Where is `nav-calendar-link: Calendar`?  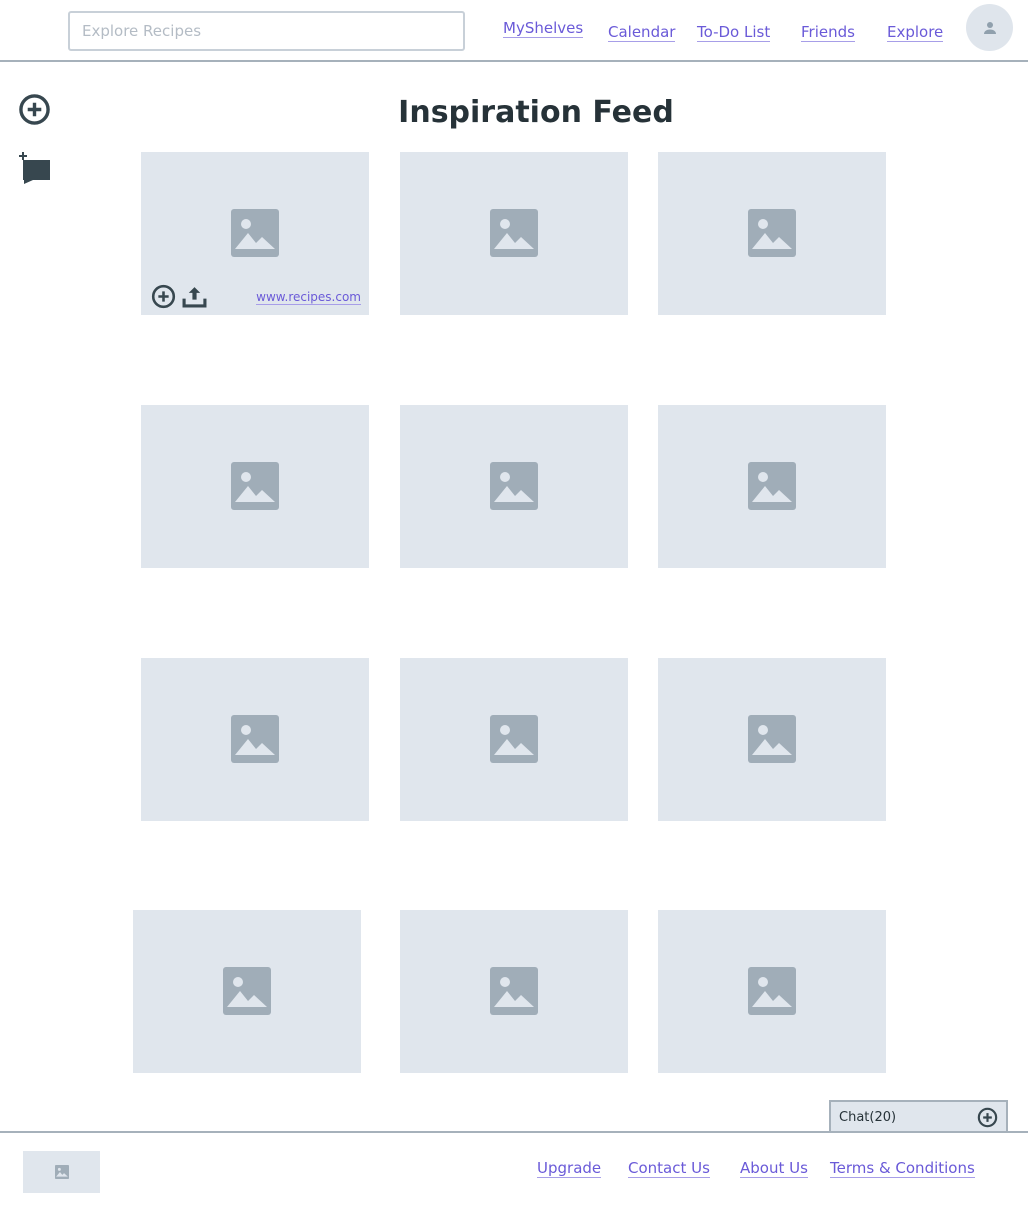 nav-calendar-link: Calendar is located at coordinates (642, 32).